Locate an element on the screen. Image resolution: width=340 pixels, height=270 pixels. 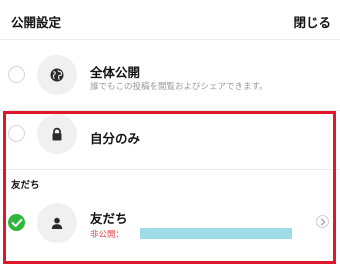
radio-only-me is located at coordinates (16, 133).